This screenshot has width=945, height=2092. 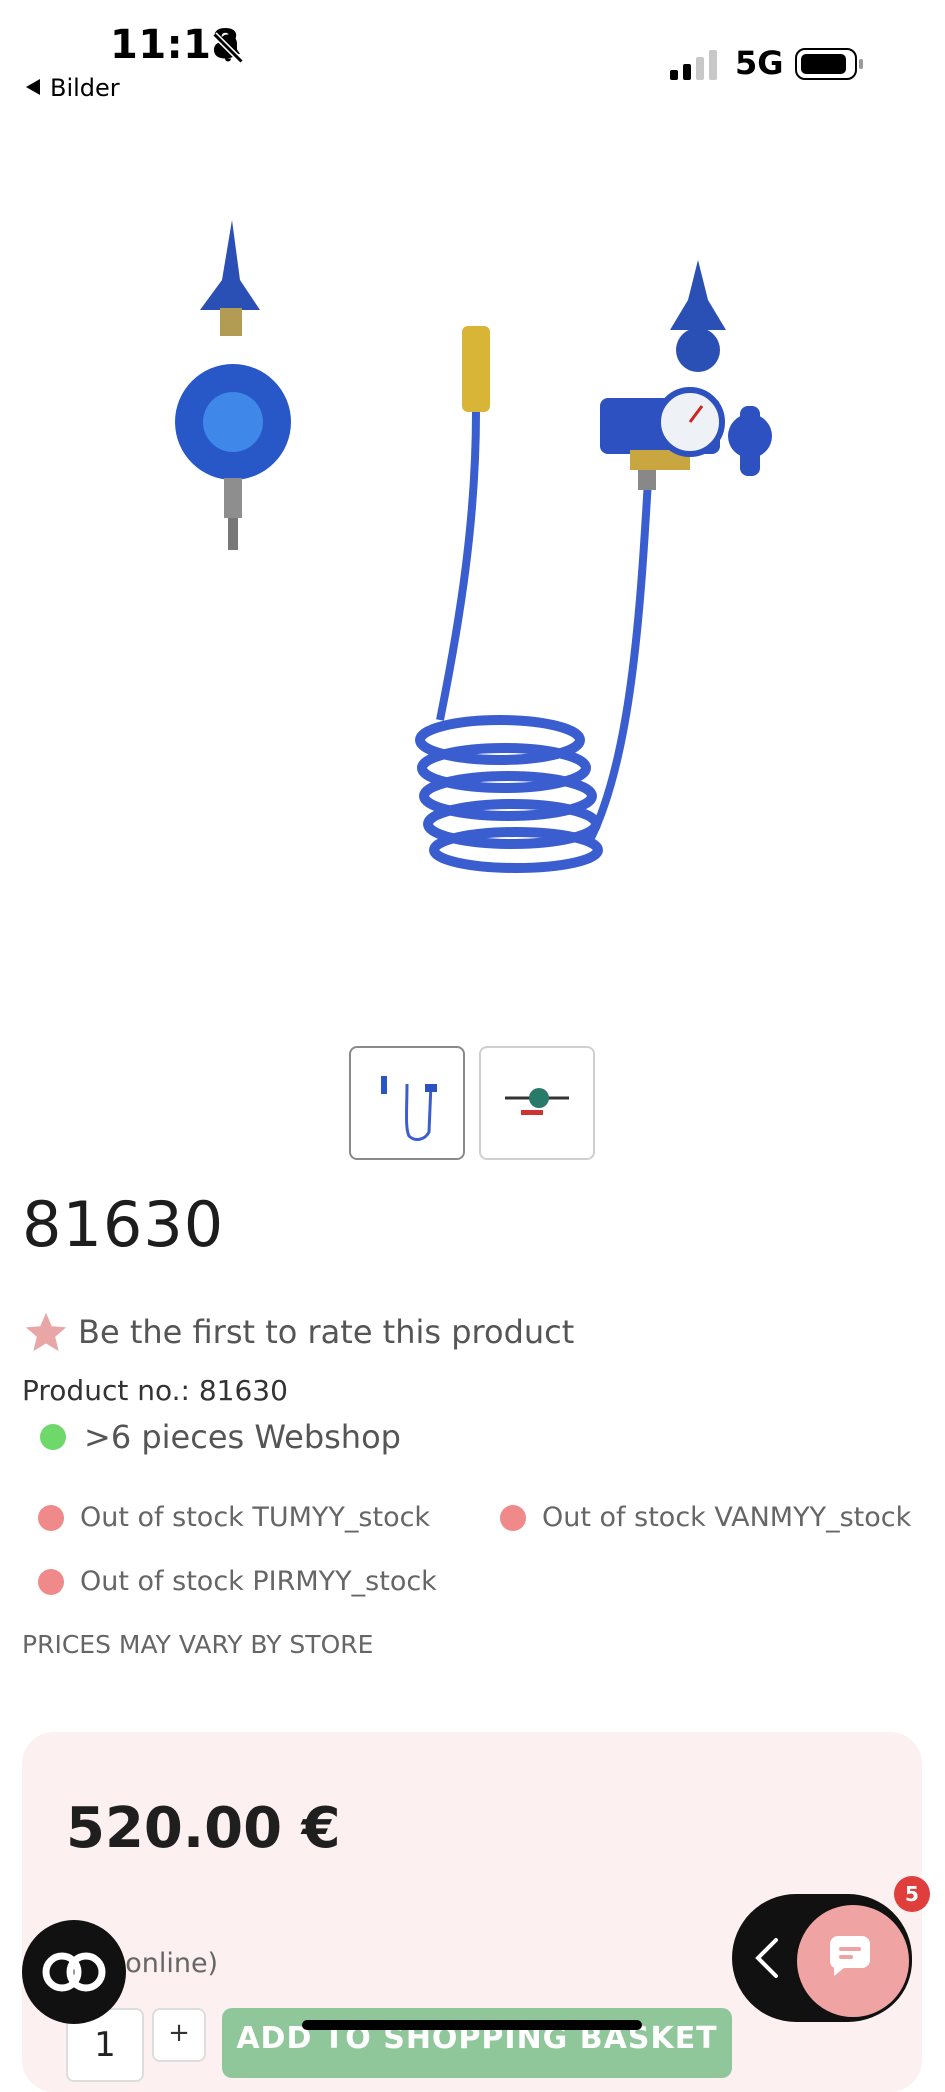 What do you see at coordinates (258, 1581) in the screenshot?
I see `store-stock-text: Out of stock PIRMYY_stock` at bounding box center [258, 1581].